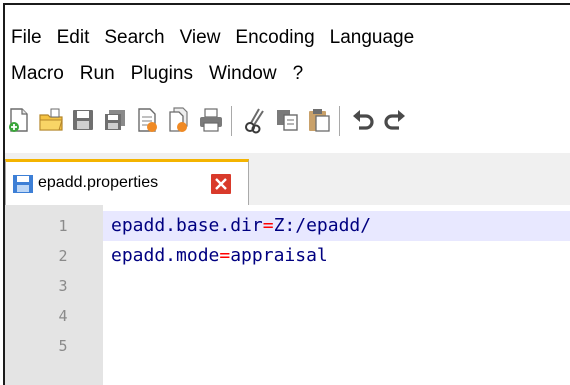  What do you see at coordinates (287, 179) in the screenshot?
I see `tab-bar: epadd.properties` at bounding box center [287, 179].